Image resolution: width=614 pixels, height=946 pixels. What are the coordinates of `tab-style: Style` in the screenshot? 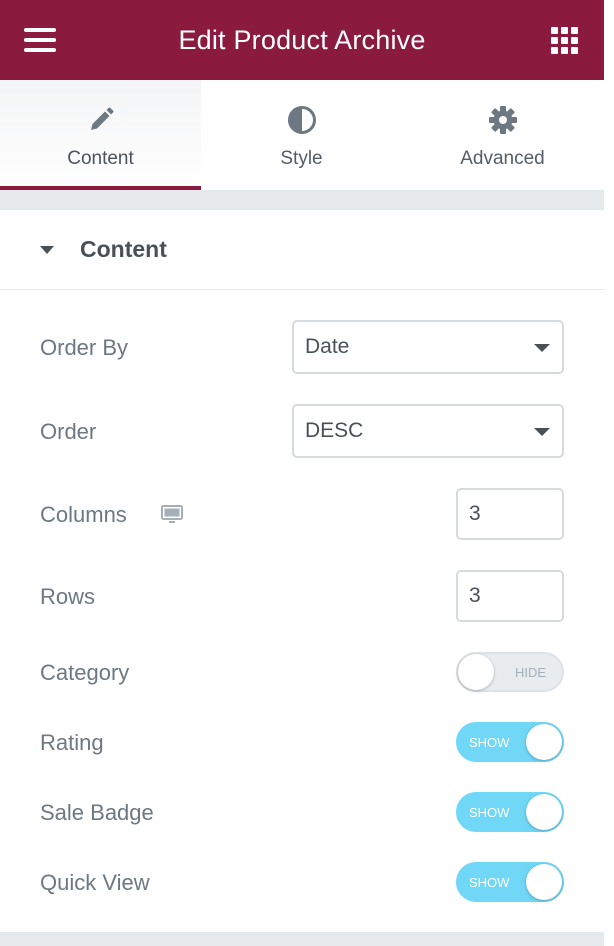 It's located at (301, 135).